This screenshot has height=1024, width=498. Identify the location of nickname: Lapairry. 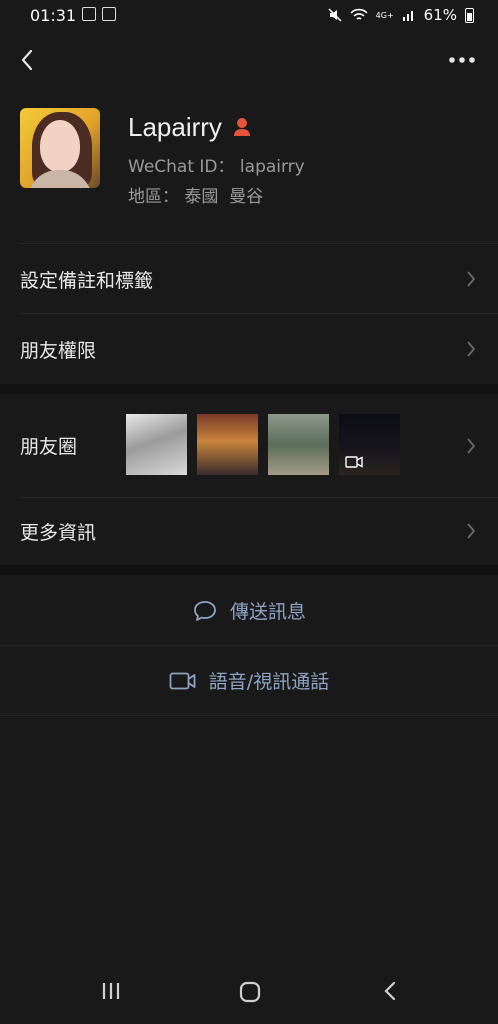
(175, 127).